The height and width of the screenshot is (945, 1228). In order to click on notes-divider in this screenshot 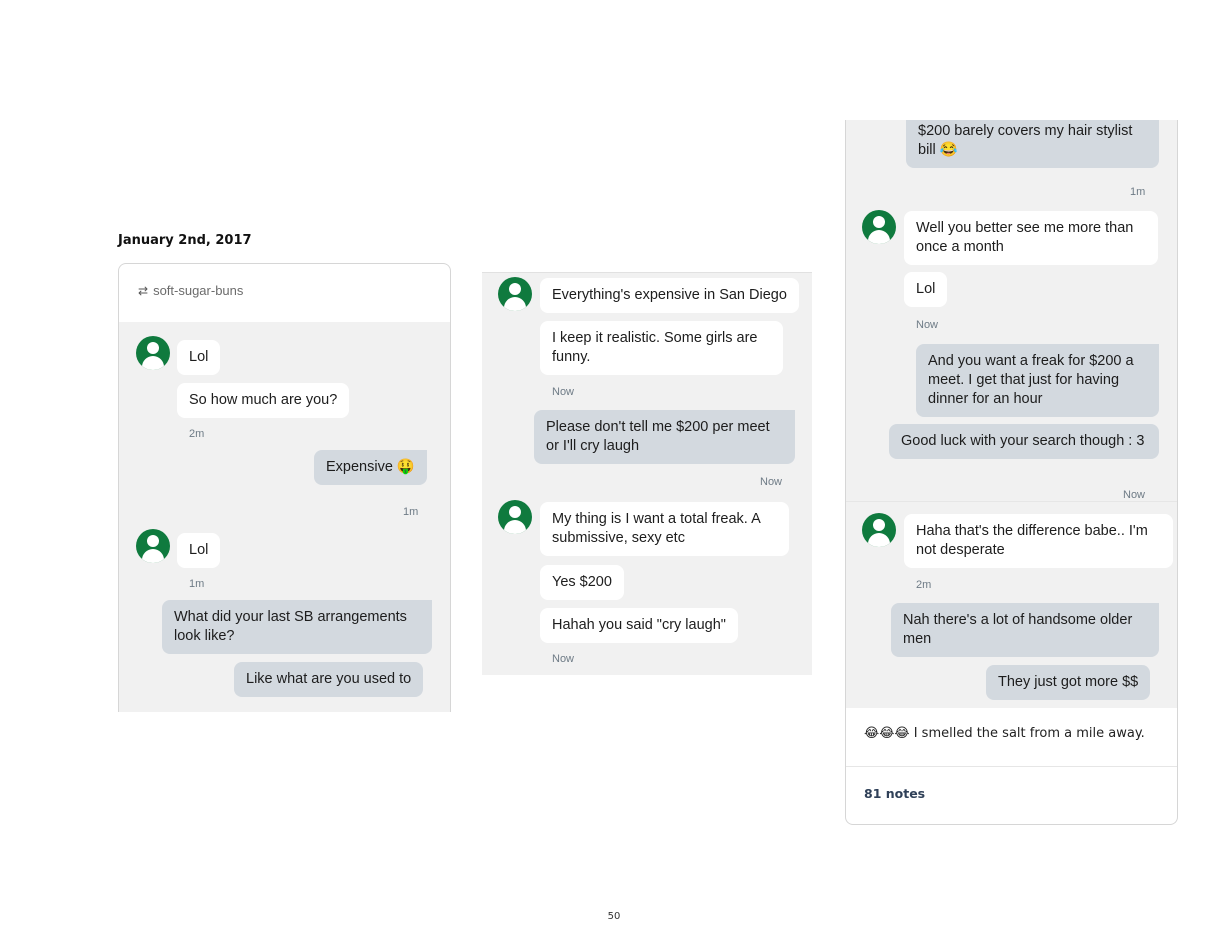, I will do `click(1011, 766)`.